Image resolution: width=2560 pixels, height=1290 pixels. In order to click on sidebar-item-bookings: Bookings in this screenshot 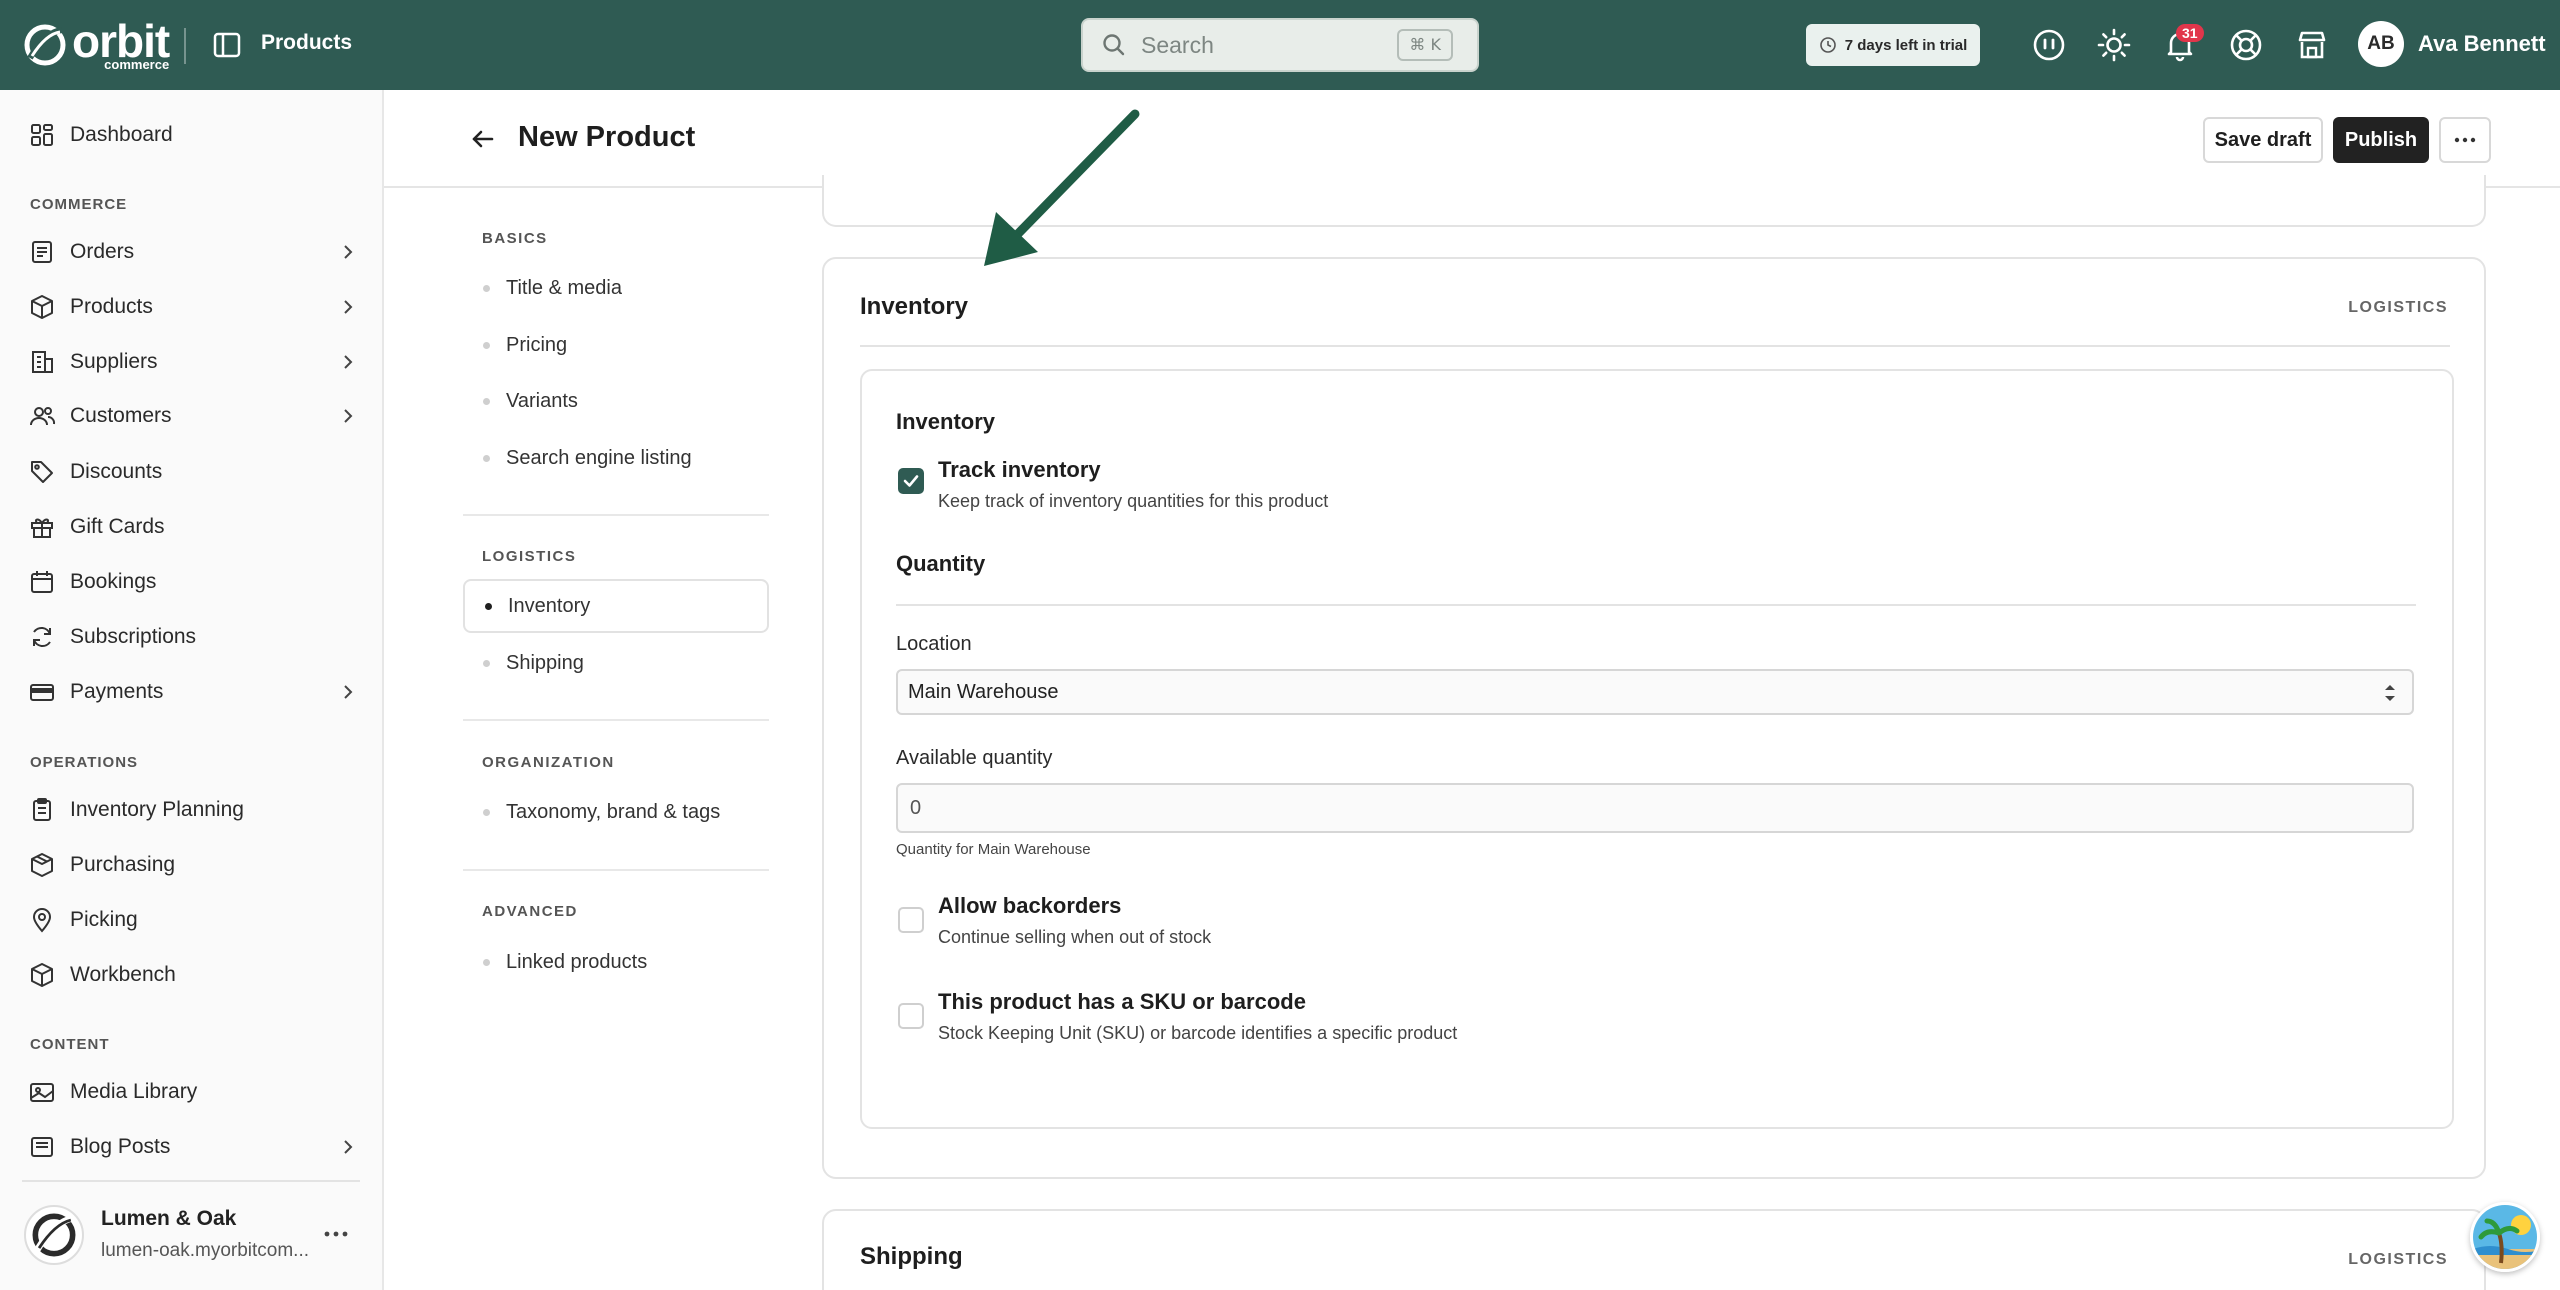, I will do `click(193, 582)`.